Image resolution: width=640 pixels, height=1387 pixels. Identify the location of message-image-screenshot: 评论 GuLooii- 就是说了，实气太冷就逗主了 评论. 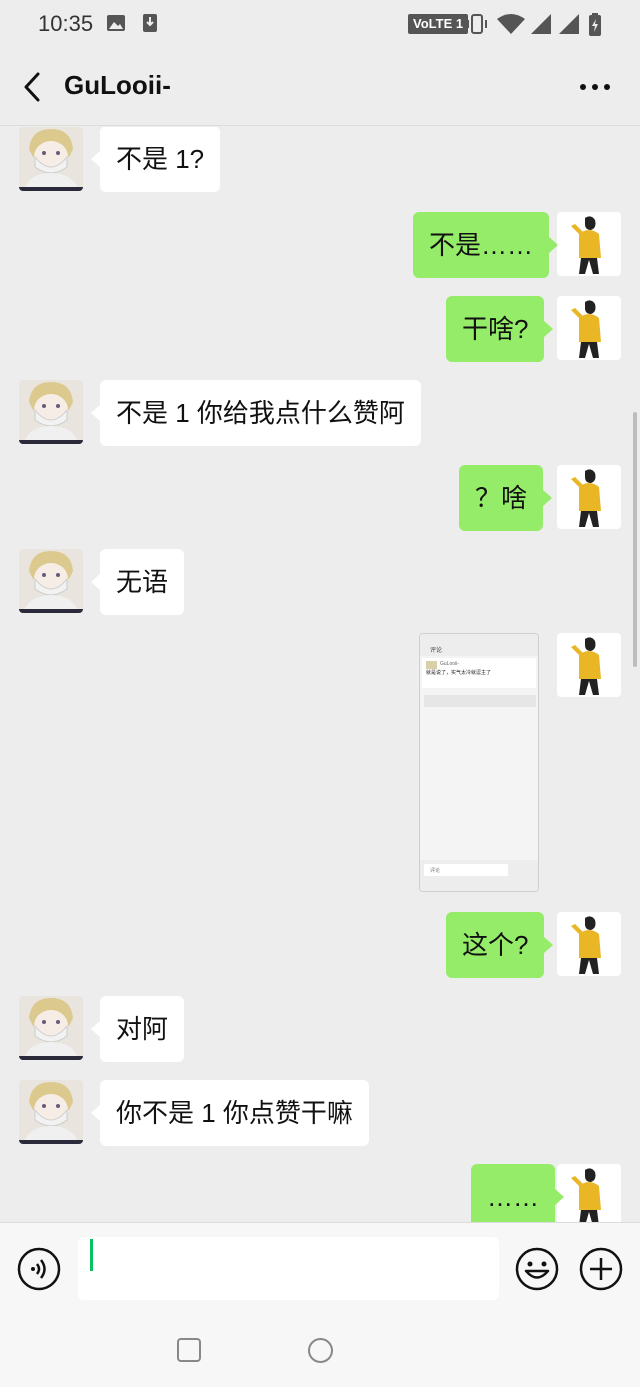
(479, 762).